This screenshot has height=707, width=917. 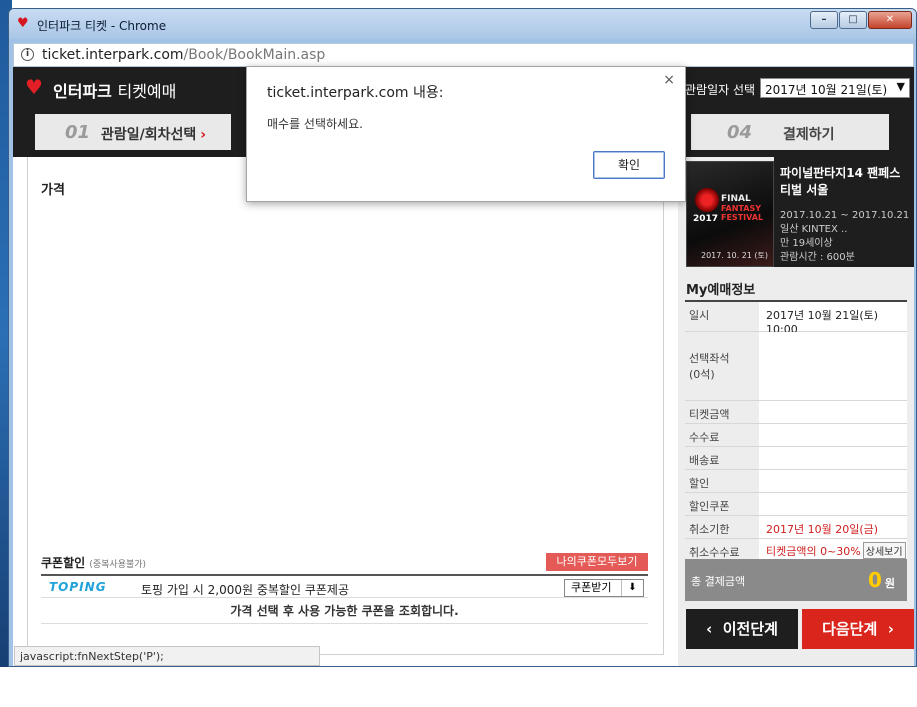 I want to click on total-amount: 총 결제금액 0원, so click(x=796, y=580).